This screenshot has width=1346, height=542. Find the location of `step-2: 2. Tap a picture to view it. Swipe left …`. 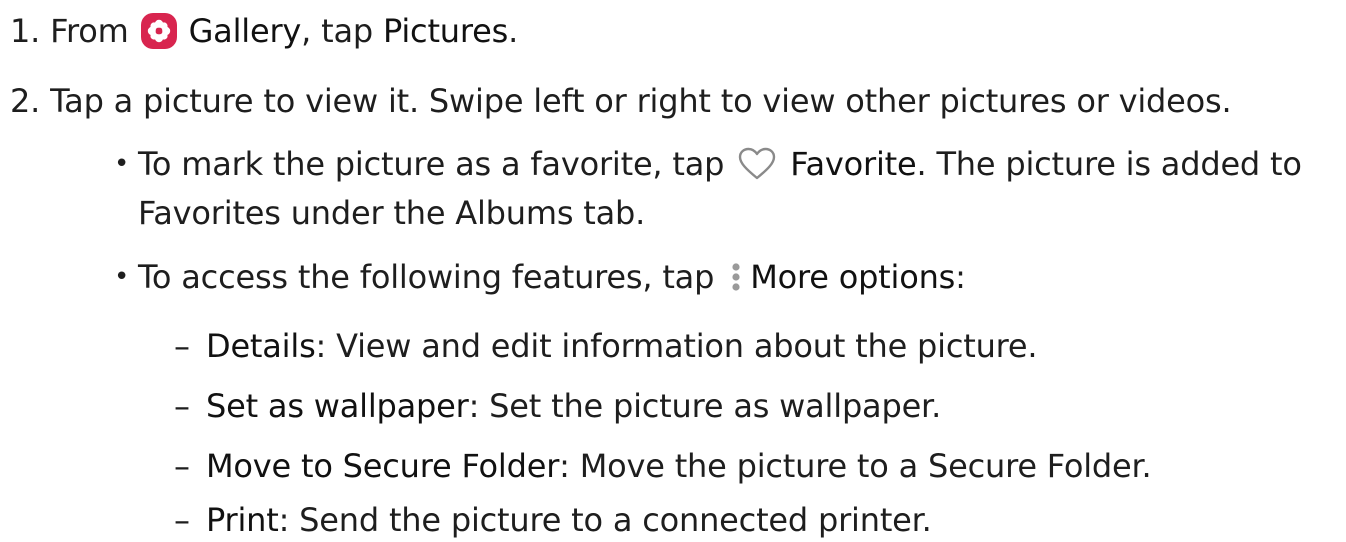

step-2: 2. Tap a picture to view it. Swipe left … is located at coordinates (621, 101).